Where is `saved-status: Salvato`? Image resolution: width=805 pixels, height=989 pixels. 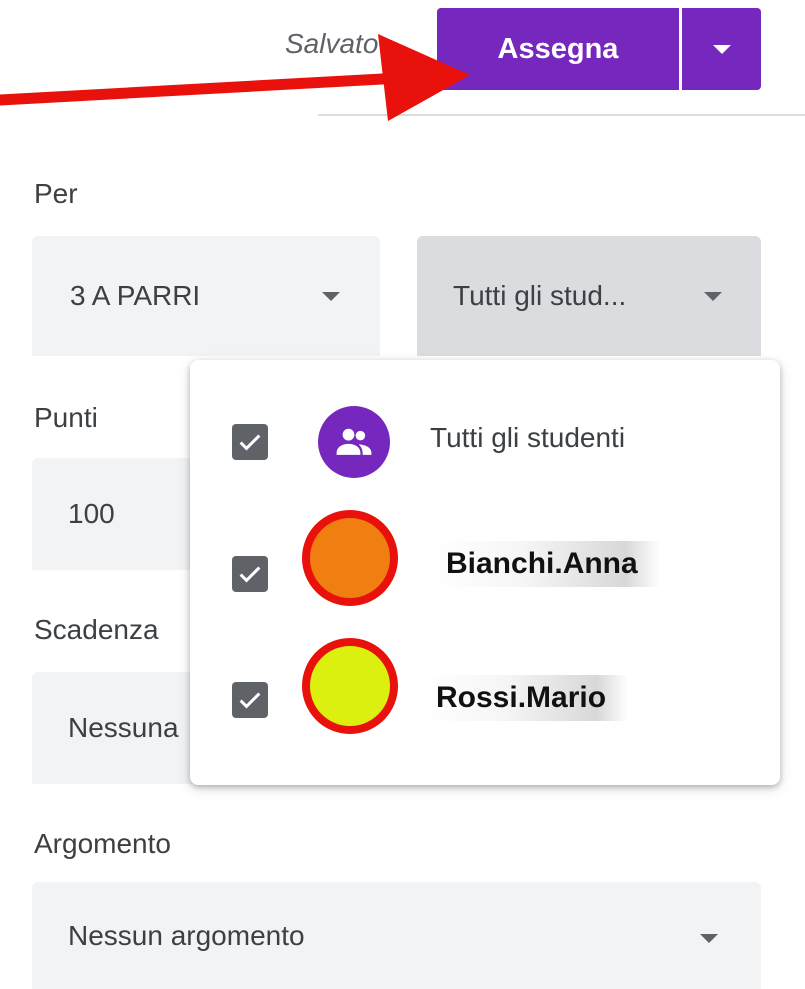 saved-status: Salvato is located at coordinates (332, 43).